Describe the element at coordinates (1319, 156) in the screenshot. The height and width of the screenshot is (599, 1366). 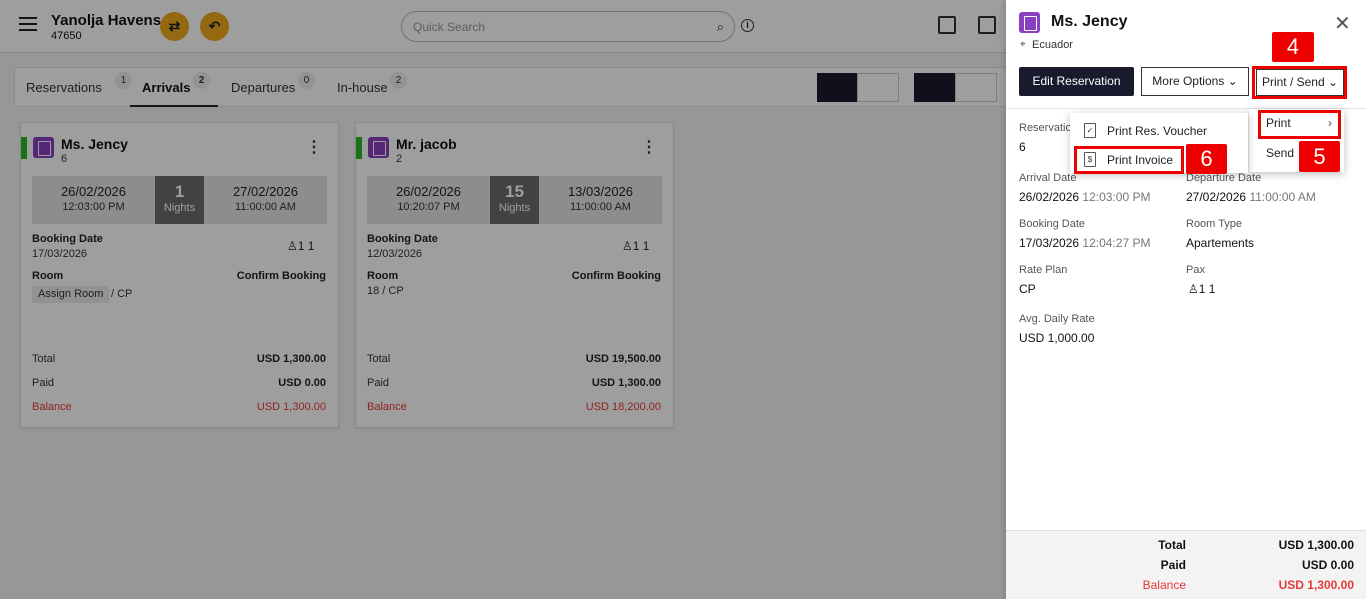
I see `step-badge-5: 5` at that location.